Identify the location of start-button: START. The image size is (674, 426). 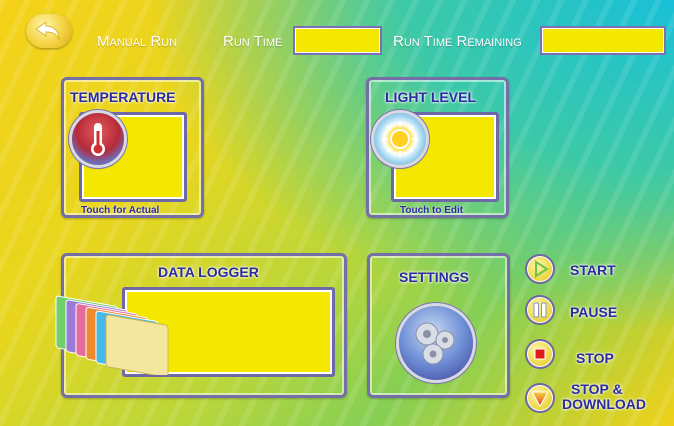
(595, 269).